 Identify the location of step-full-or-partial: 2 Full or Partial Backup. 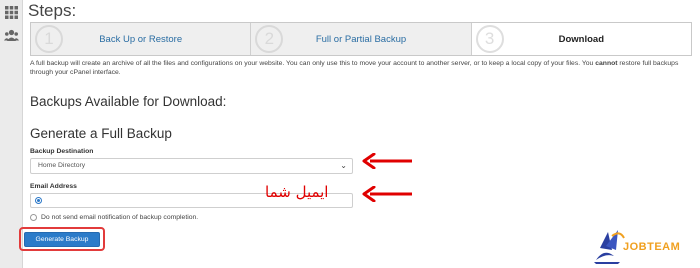
(361, 39).